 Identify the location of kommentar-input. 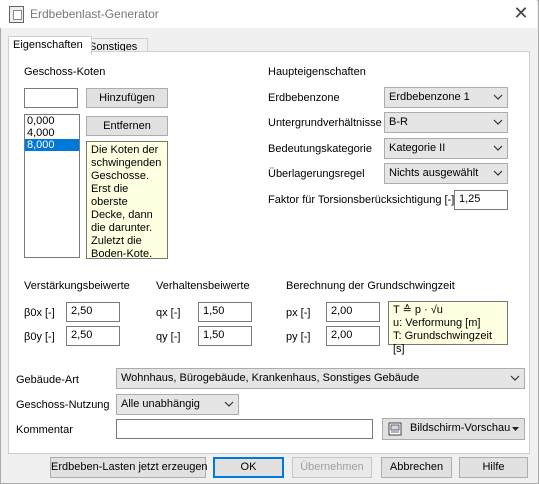
(244, 429).